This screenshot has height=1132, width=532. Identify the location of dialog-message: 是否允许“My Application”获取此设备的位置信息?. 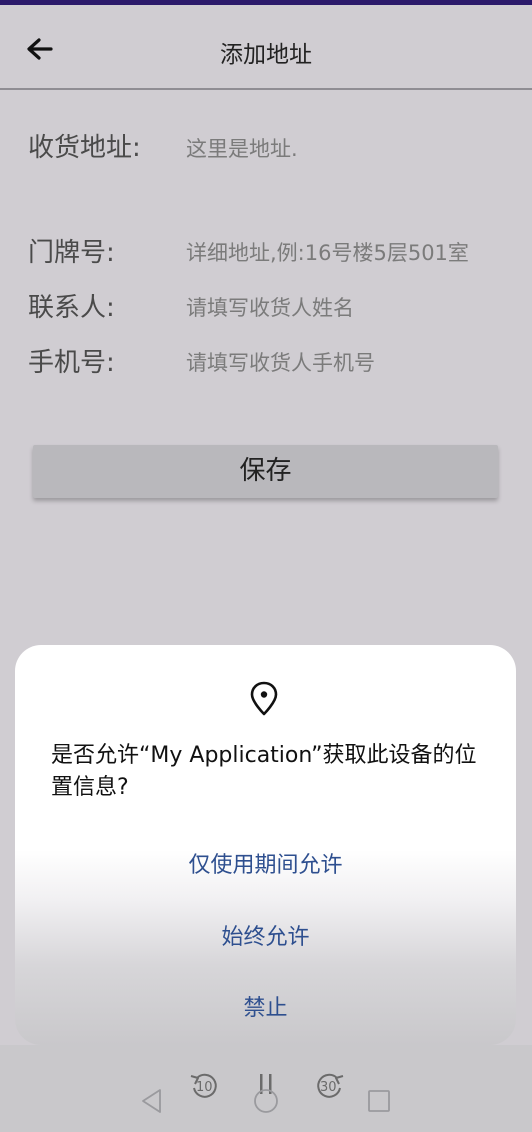
(264, 771).